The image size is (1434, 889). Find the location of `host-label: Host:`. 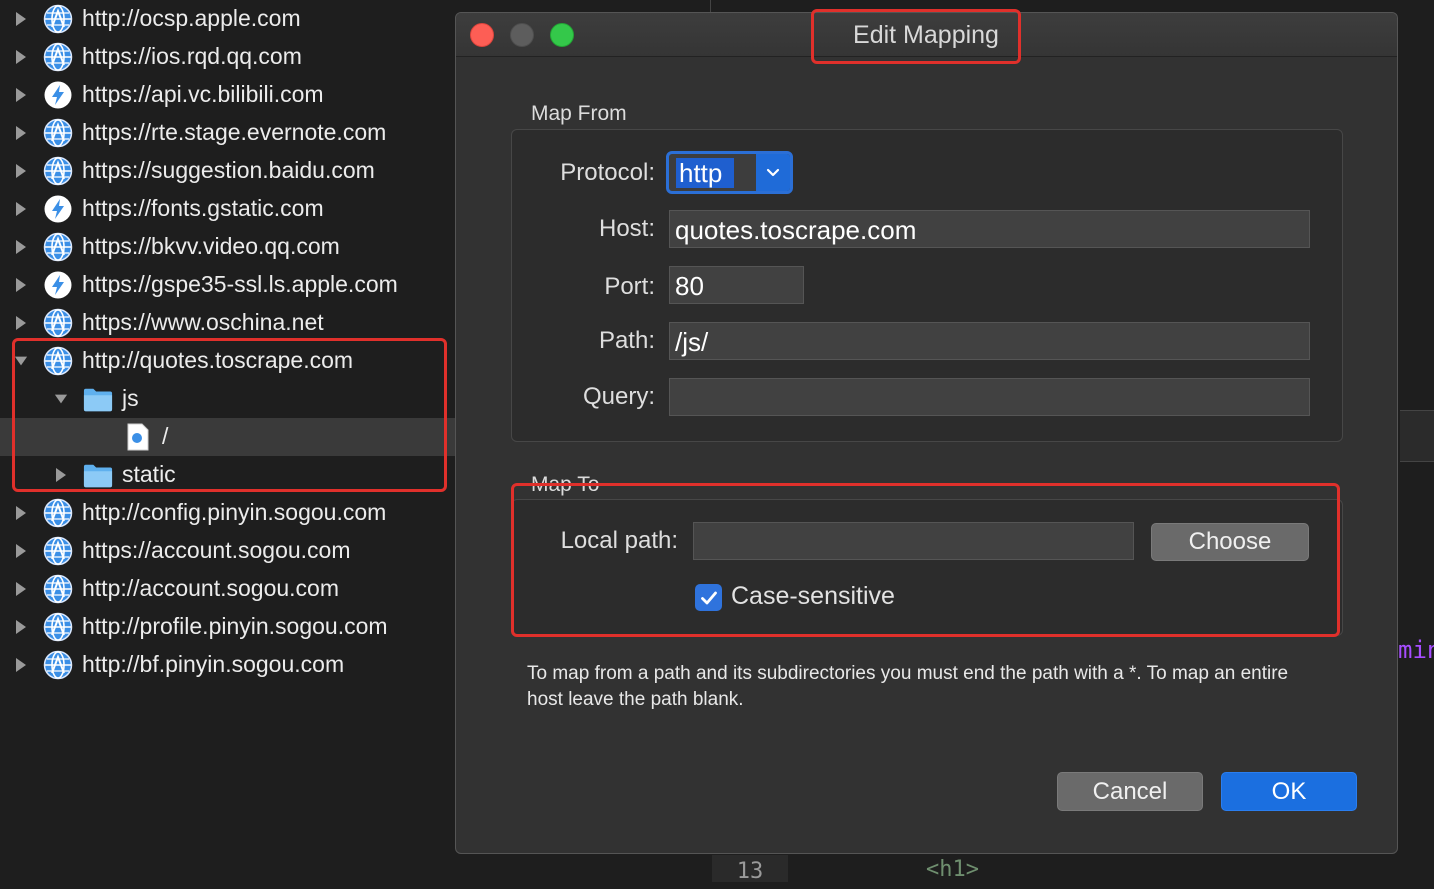

host-label: Host: is located at coordinates (626, 228).